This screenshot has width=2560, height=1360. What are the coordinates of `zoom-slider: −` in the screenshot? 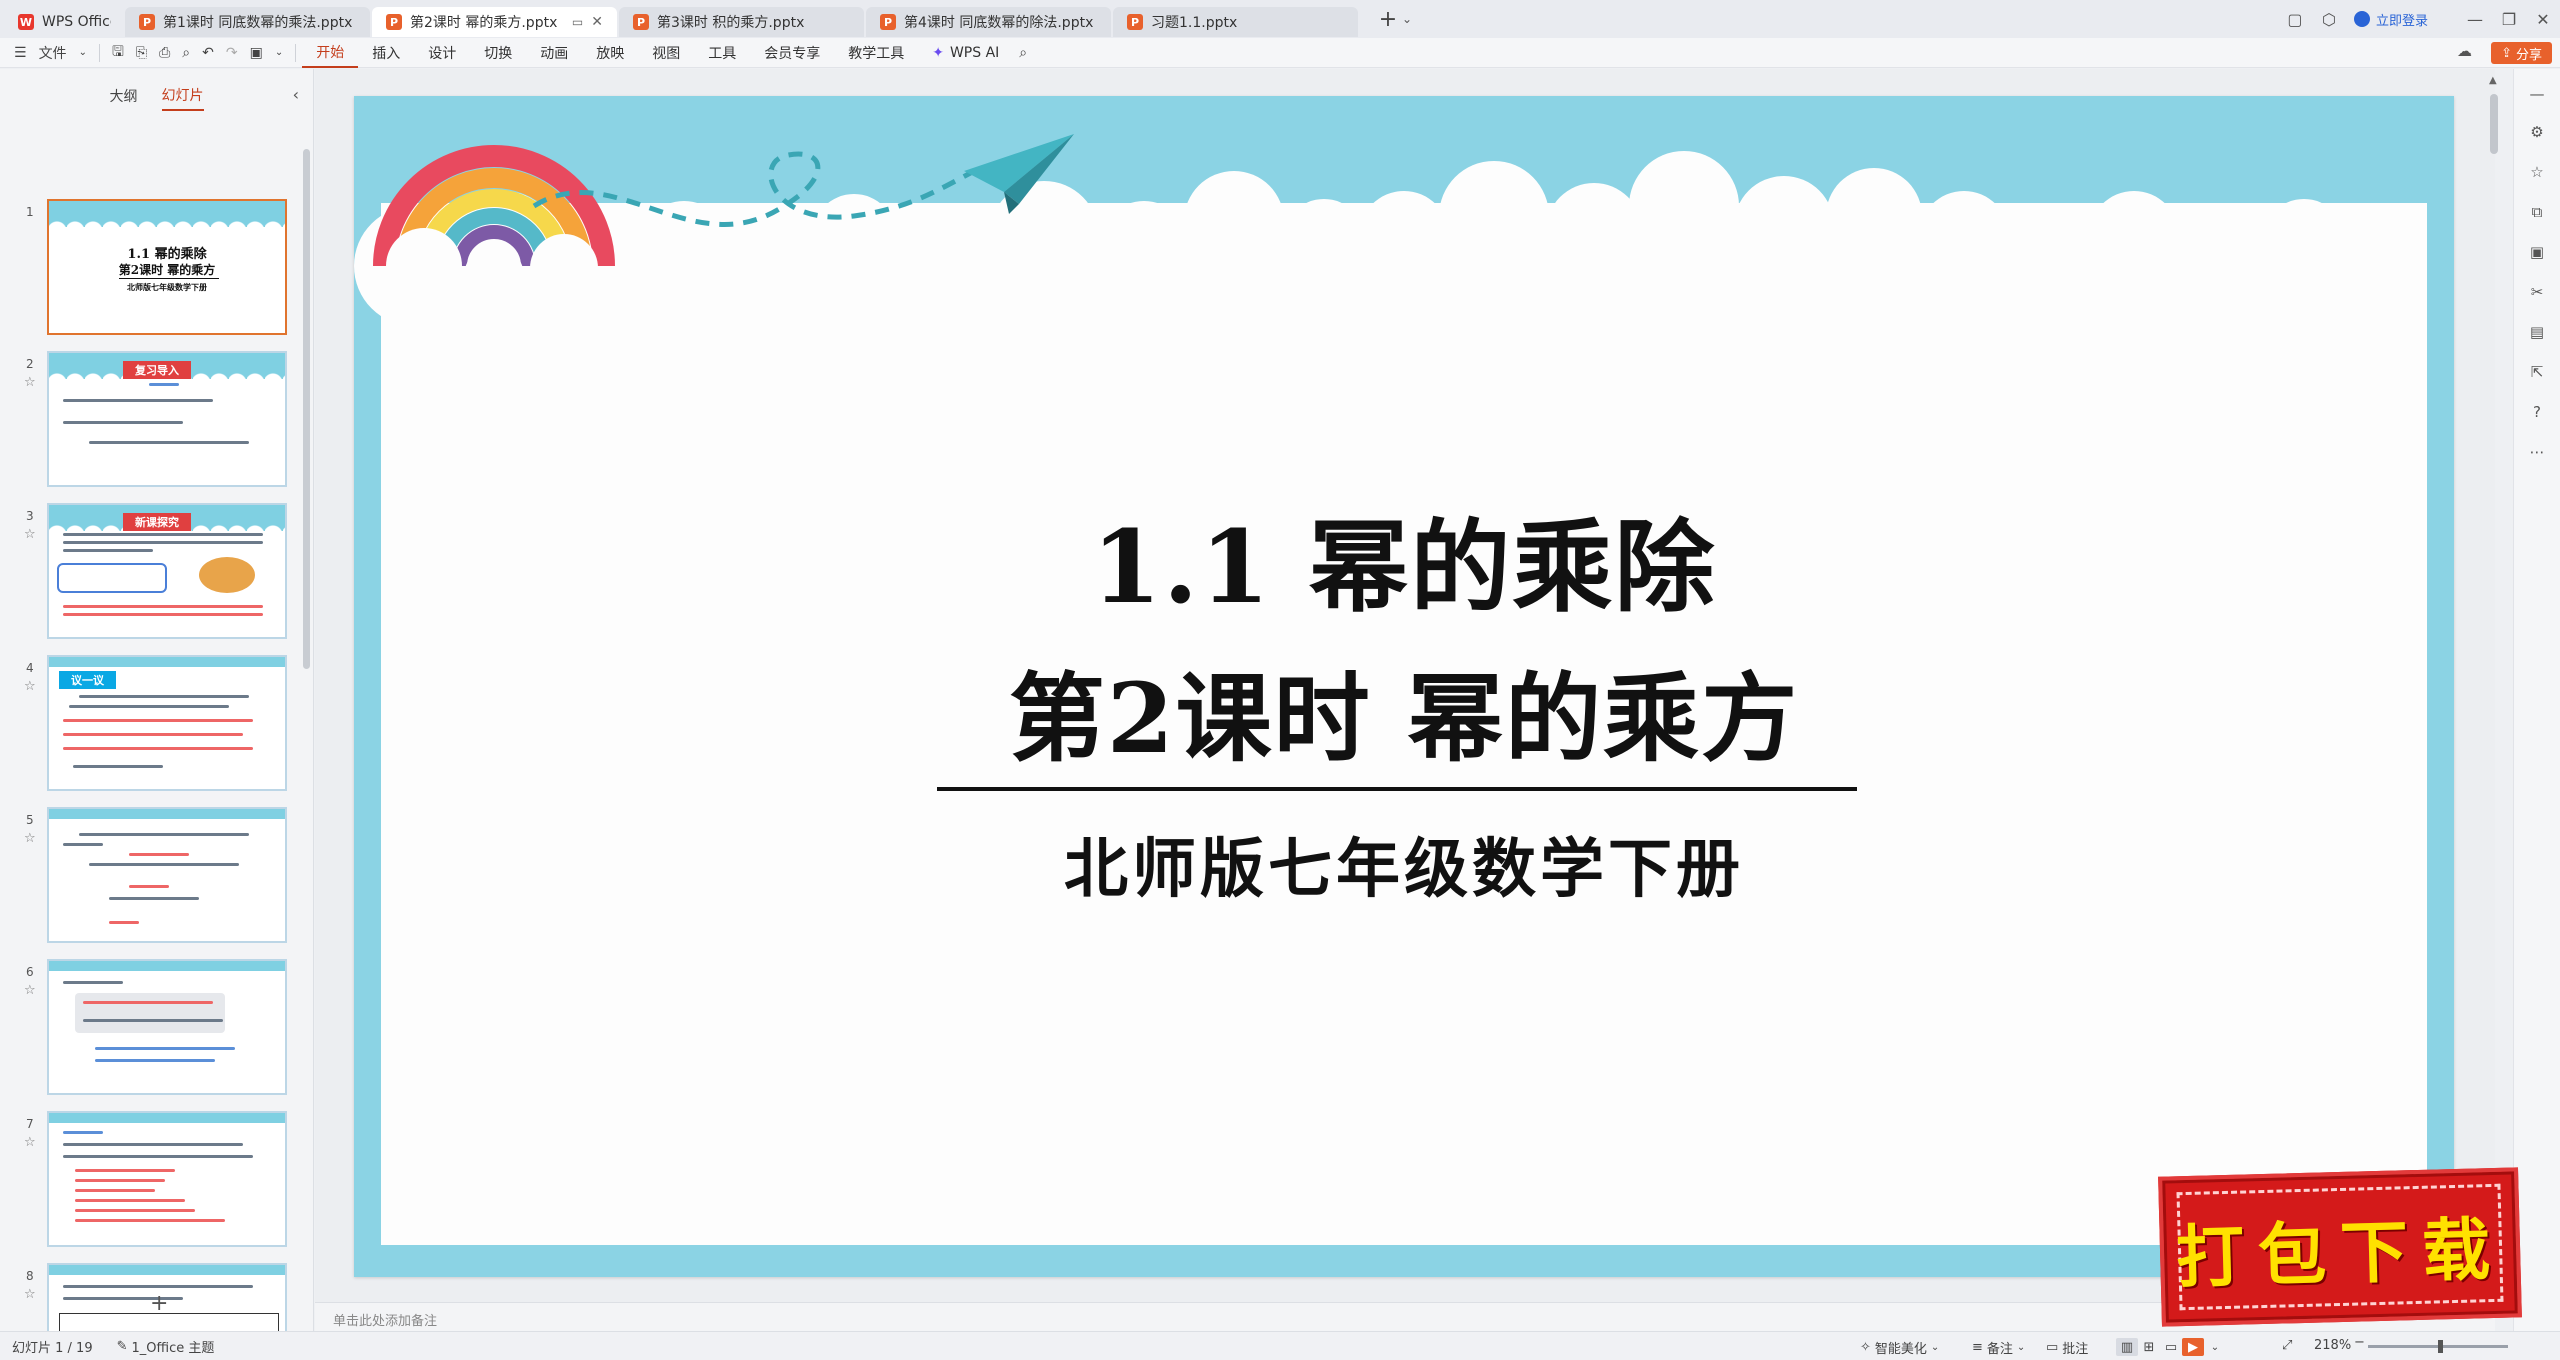 It's located at (2435, 1344).